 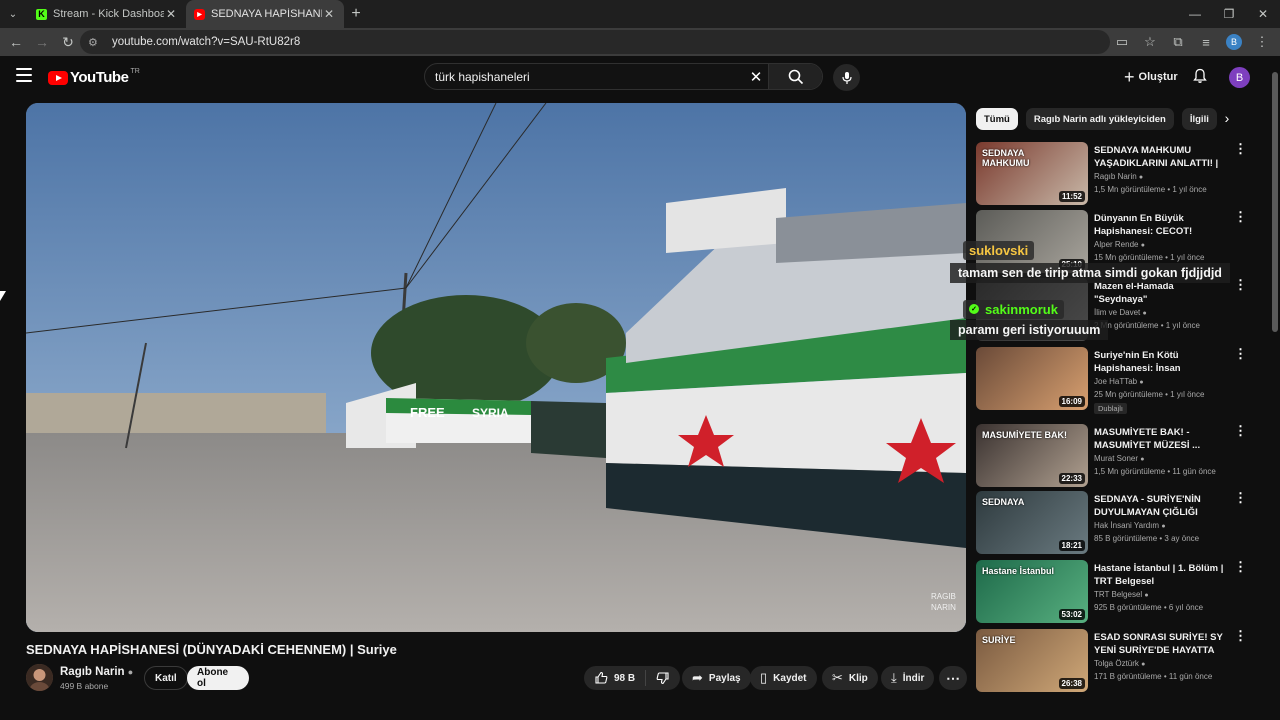 What do you see at coordinates (1239, 77) in the screenshot?
I see `account-avatar: B` at bounding box center [1239, 77].